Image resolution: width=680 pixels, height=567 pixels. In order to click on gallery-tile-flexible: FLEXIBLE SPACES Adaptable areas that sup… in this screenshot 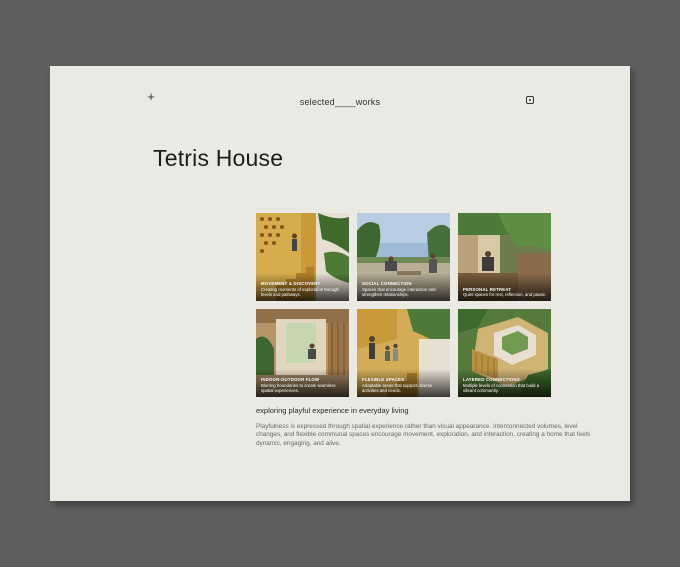, I will do `click(403, 353)`.